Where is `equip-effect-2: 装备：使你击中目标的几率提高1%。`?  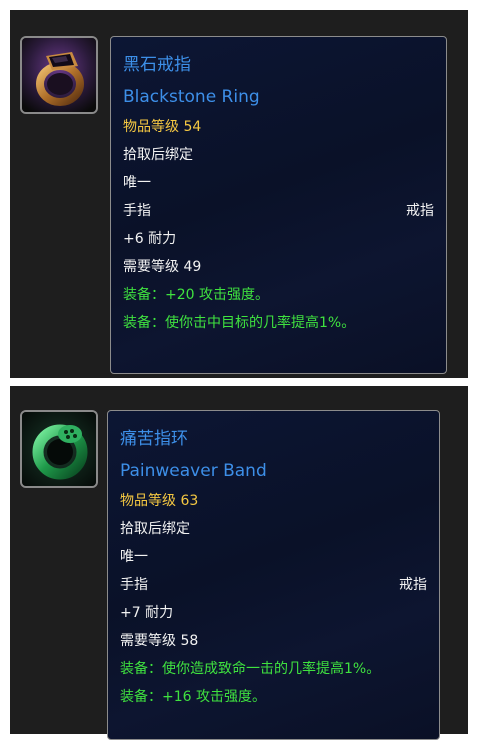 equip-effect-2: 装备：使你击中目标的几率提高1%。 is located at coordinates (239, 323).